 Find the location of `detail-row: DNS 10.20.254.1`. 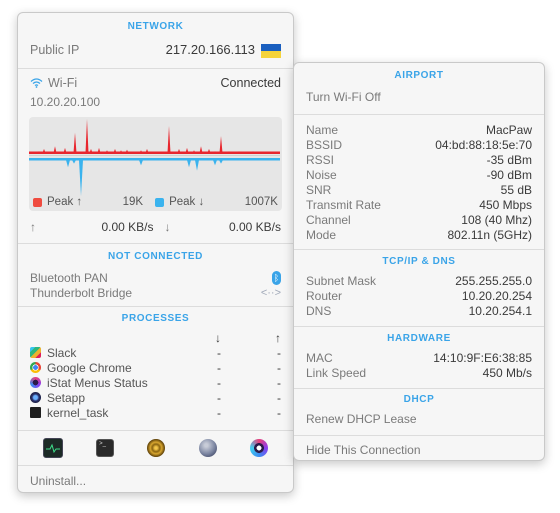

detail-row: DNS 10.20.254.1 is located at coordinates (419, 311).